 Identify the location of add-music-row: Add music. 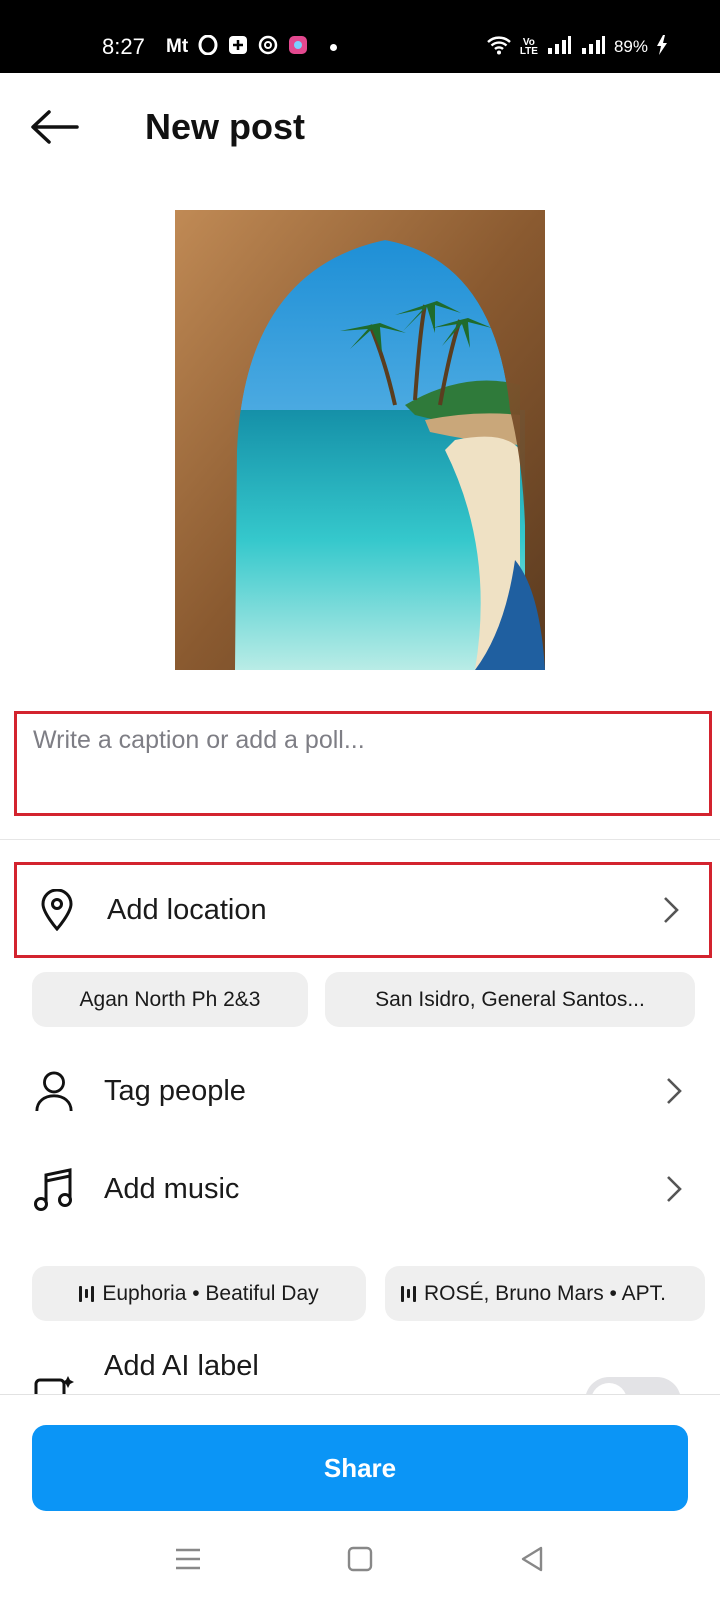
(363, 1189).